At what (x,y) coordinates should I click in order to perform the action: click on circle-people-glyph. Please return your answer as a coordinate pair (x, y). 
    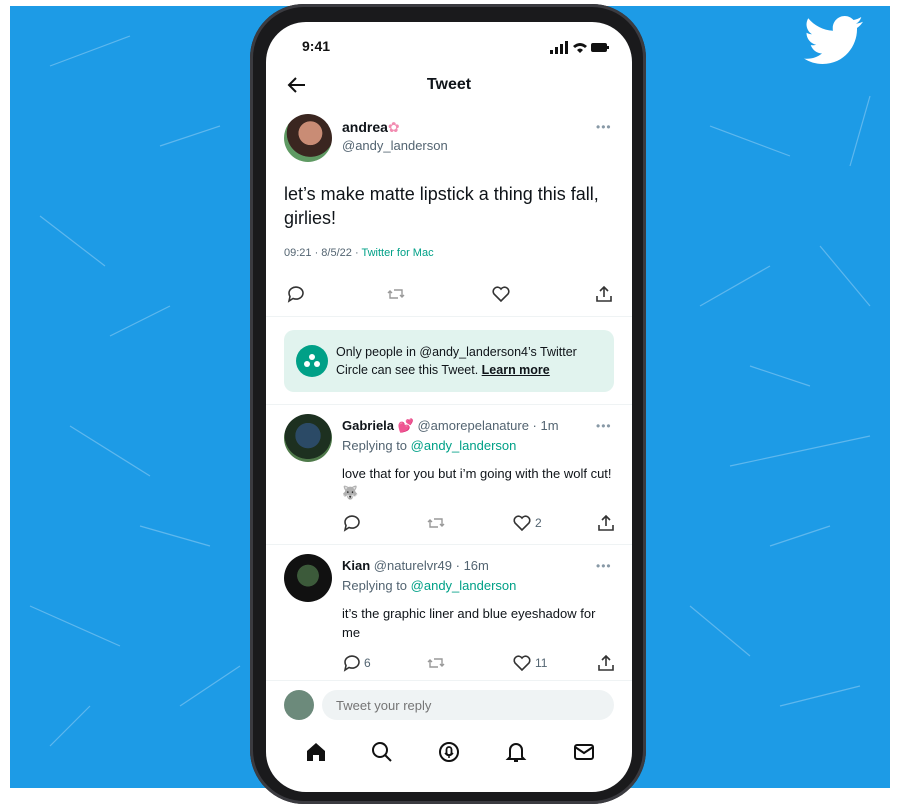
    Looking at the image, I should click on (312, 360).